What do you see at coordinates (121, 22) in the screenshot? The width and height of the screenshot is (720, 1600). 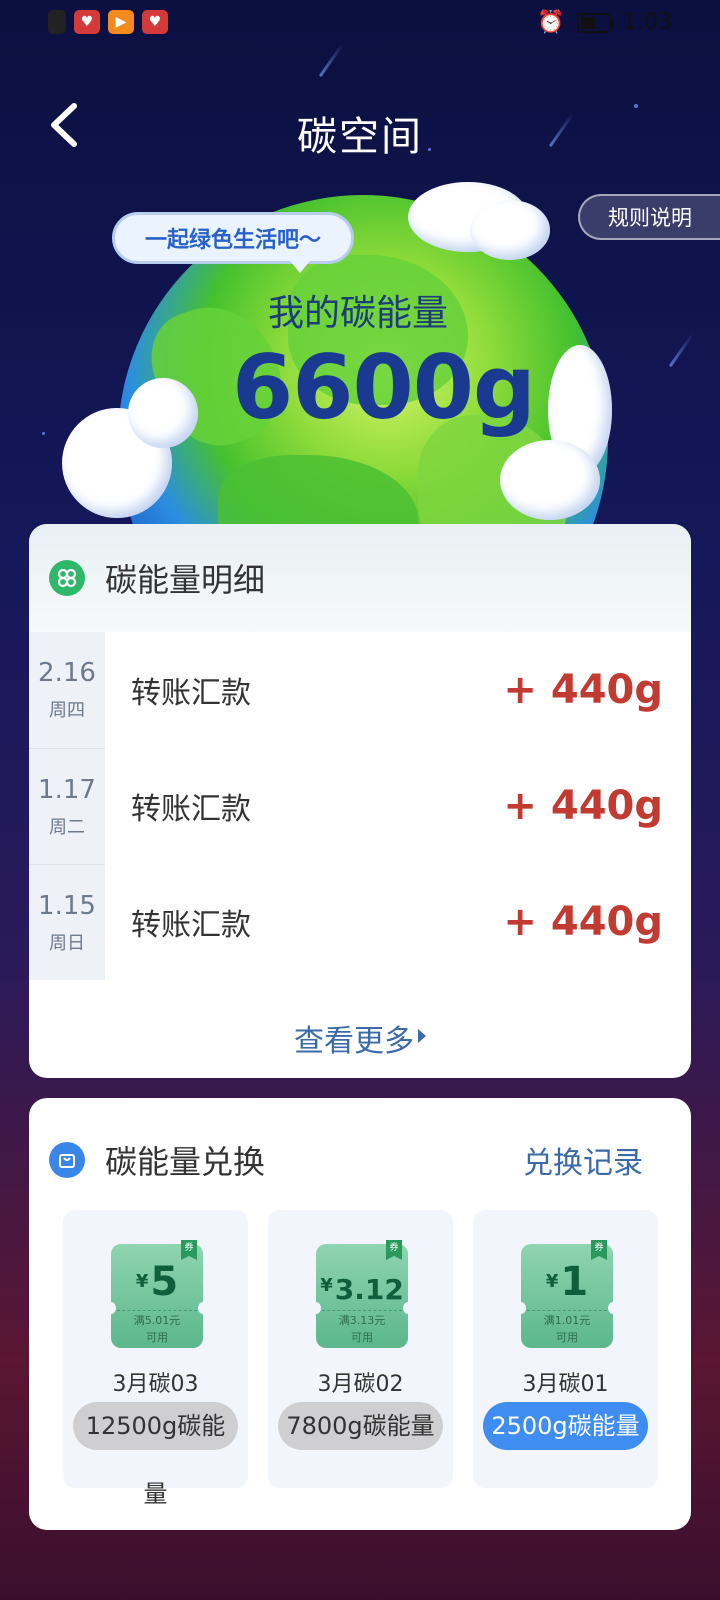 I see `video-notification-icon: ▶` at bounding box center [121, 22].